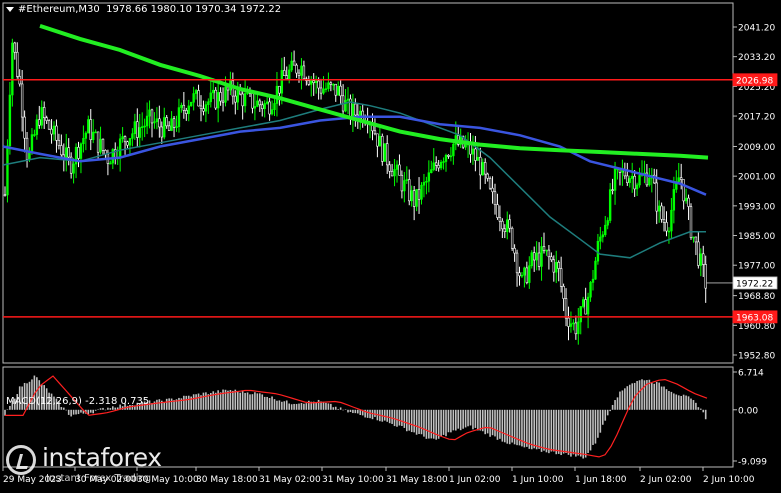 This screenshot has width=781, height=493. I want to click on time-tick-label: 2 Jun 10:00, so click(729, 480).